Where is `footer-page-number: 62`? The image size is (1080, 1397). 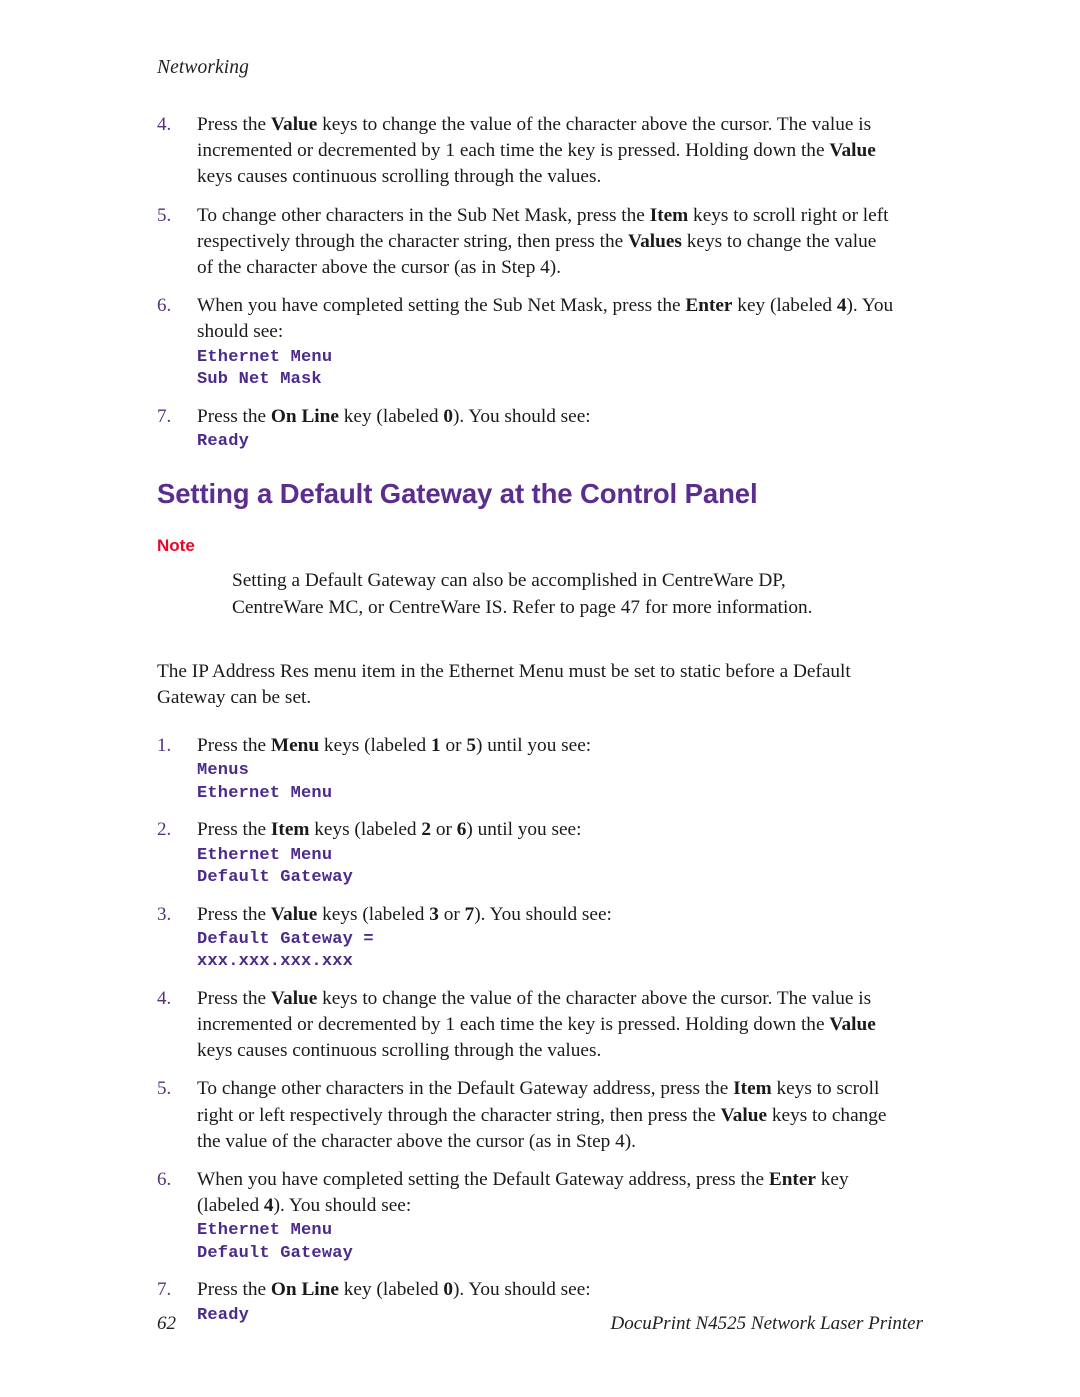 footer-page-number: 62 is located at coordinates (166, 1323).